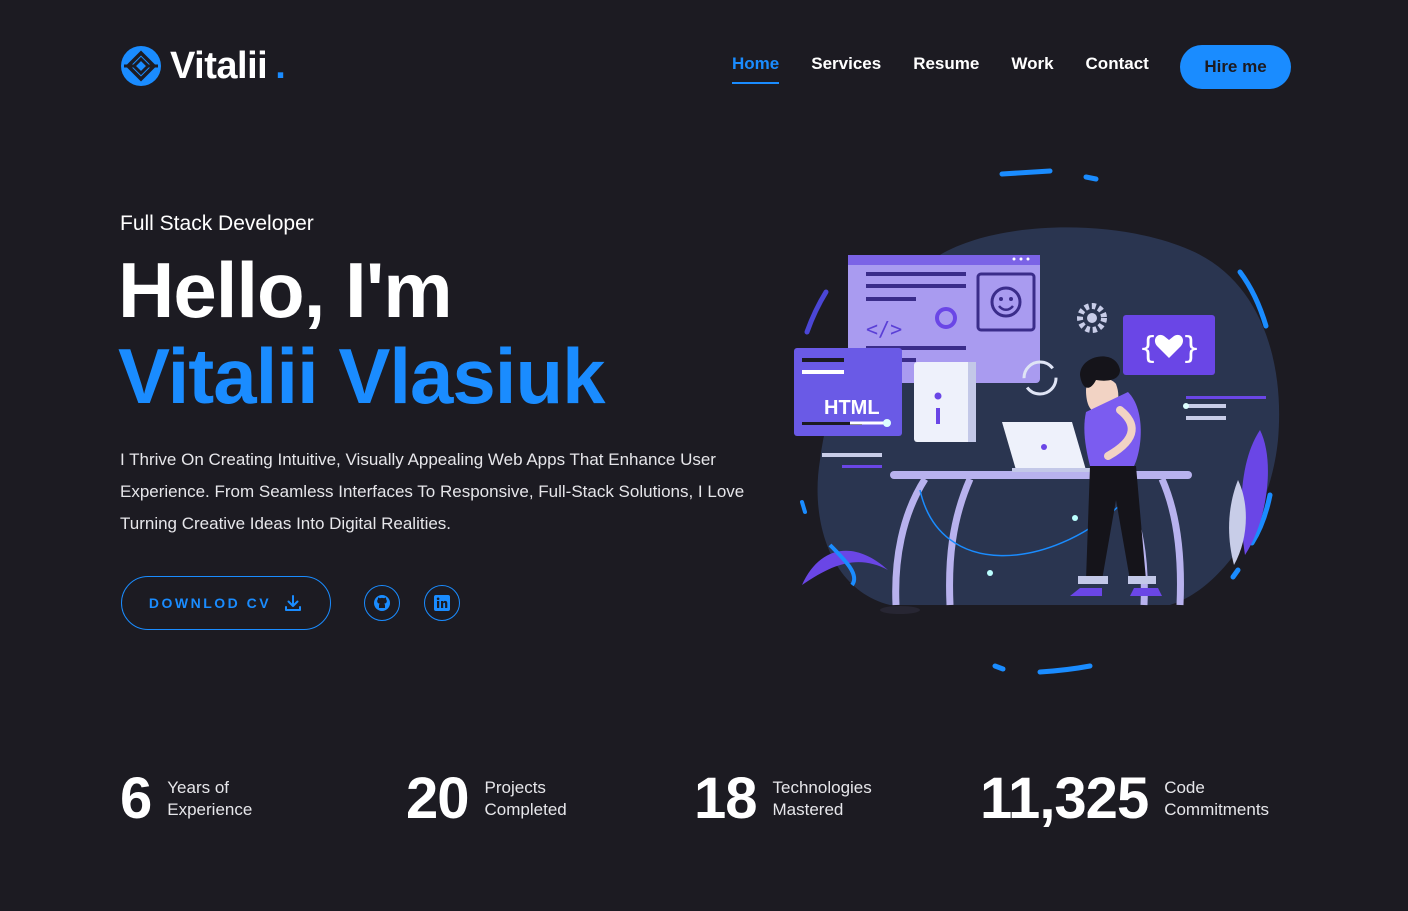 The height and width of the screenshot is (911, 1408). What do you see at coordinates (1117, 69) in the screenshot?
I see `nav-contact: Contact` at bounding box center [1117, 69].